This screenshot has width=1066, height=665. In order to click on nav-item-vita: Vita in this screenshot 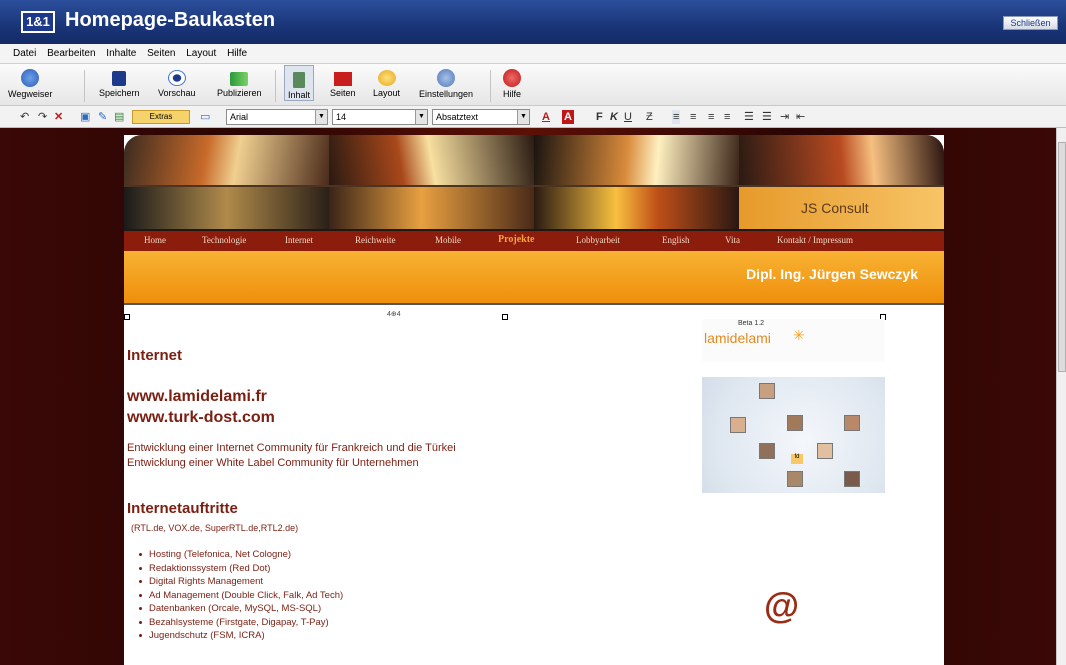, I will do `click(732, 240)`.